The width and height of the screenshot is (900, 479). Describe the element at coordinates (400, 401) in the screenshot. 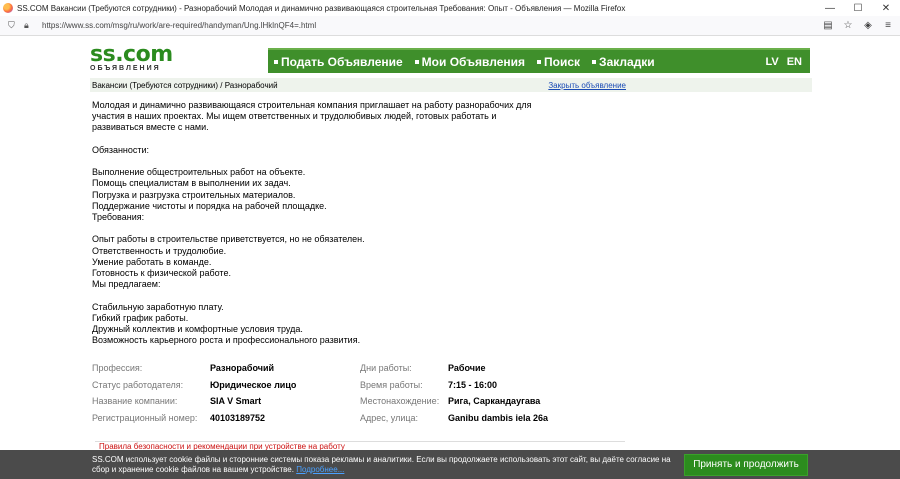

I see `detail-label: Местонахождение:` at that location.